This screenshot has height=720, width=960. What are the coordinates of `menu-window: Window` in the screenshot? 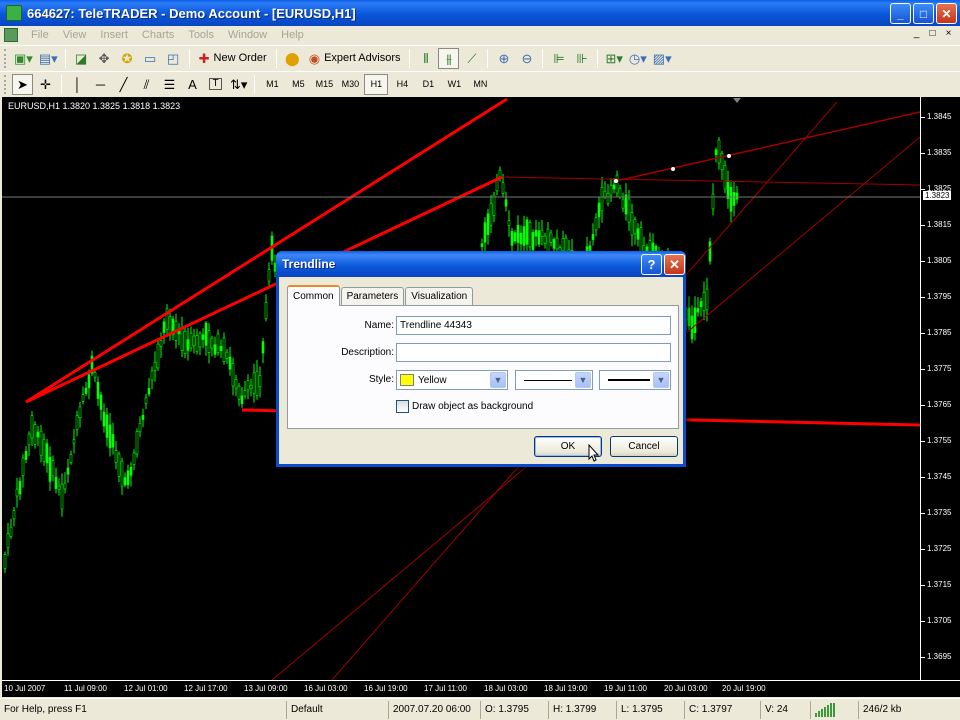 It's located at (247, 35).